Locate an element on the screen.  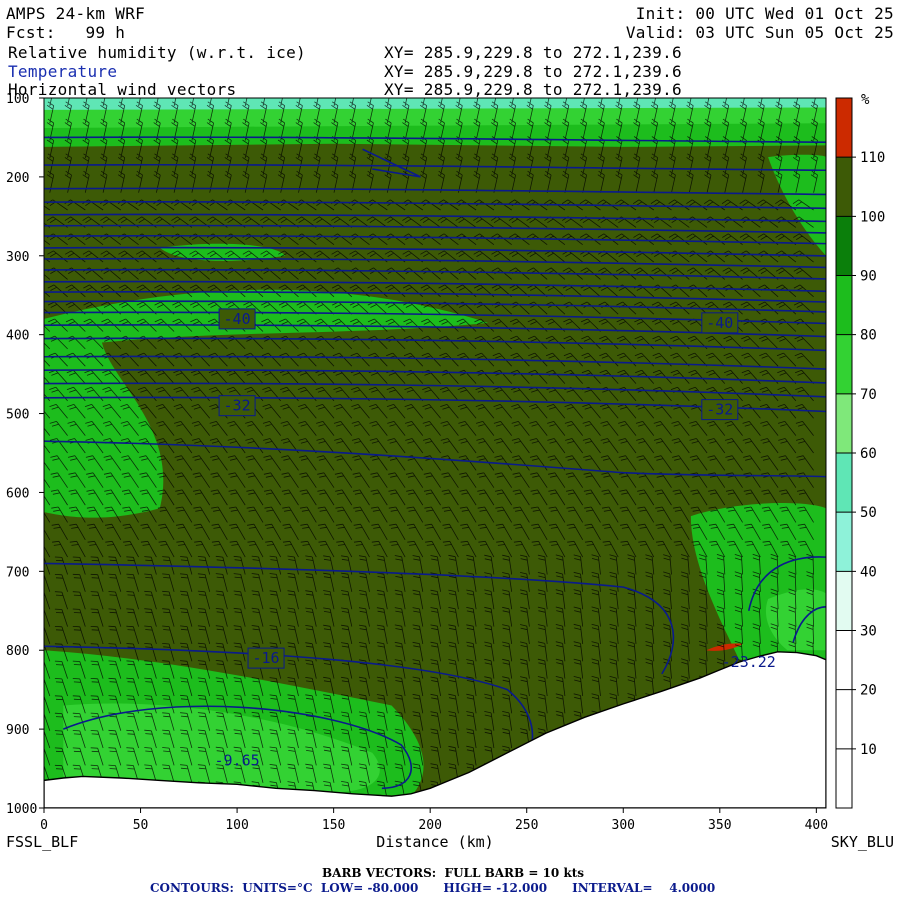
y-tick-label: 100 is located at coordinates (17, 99).